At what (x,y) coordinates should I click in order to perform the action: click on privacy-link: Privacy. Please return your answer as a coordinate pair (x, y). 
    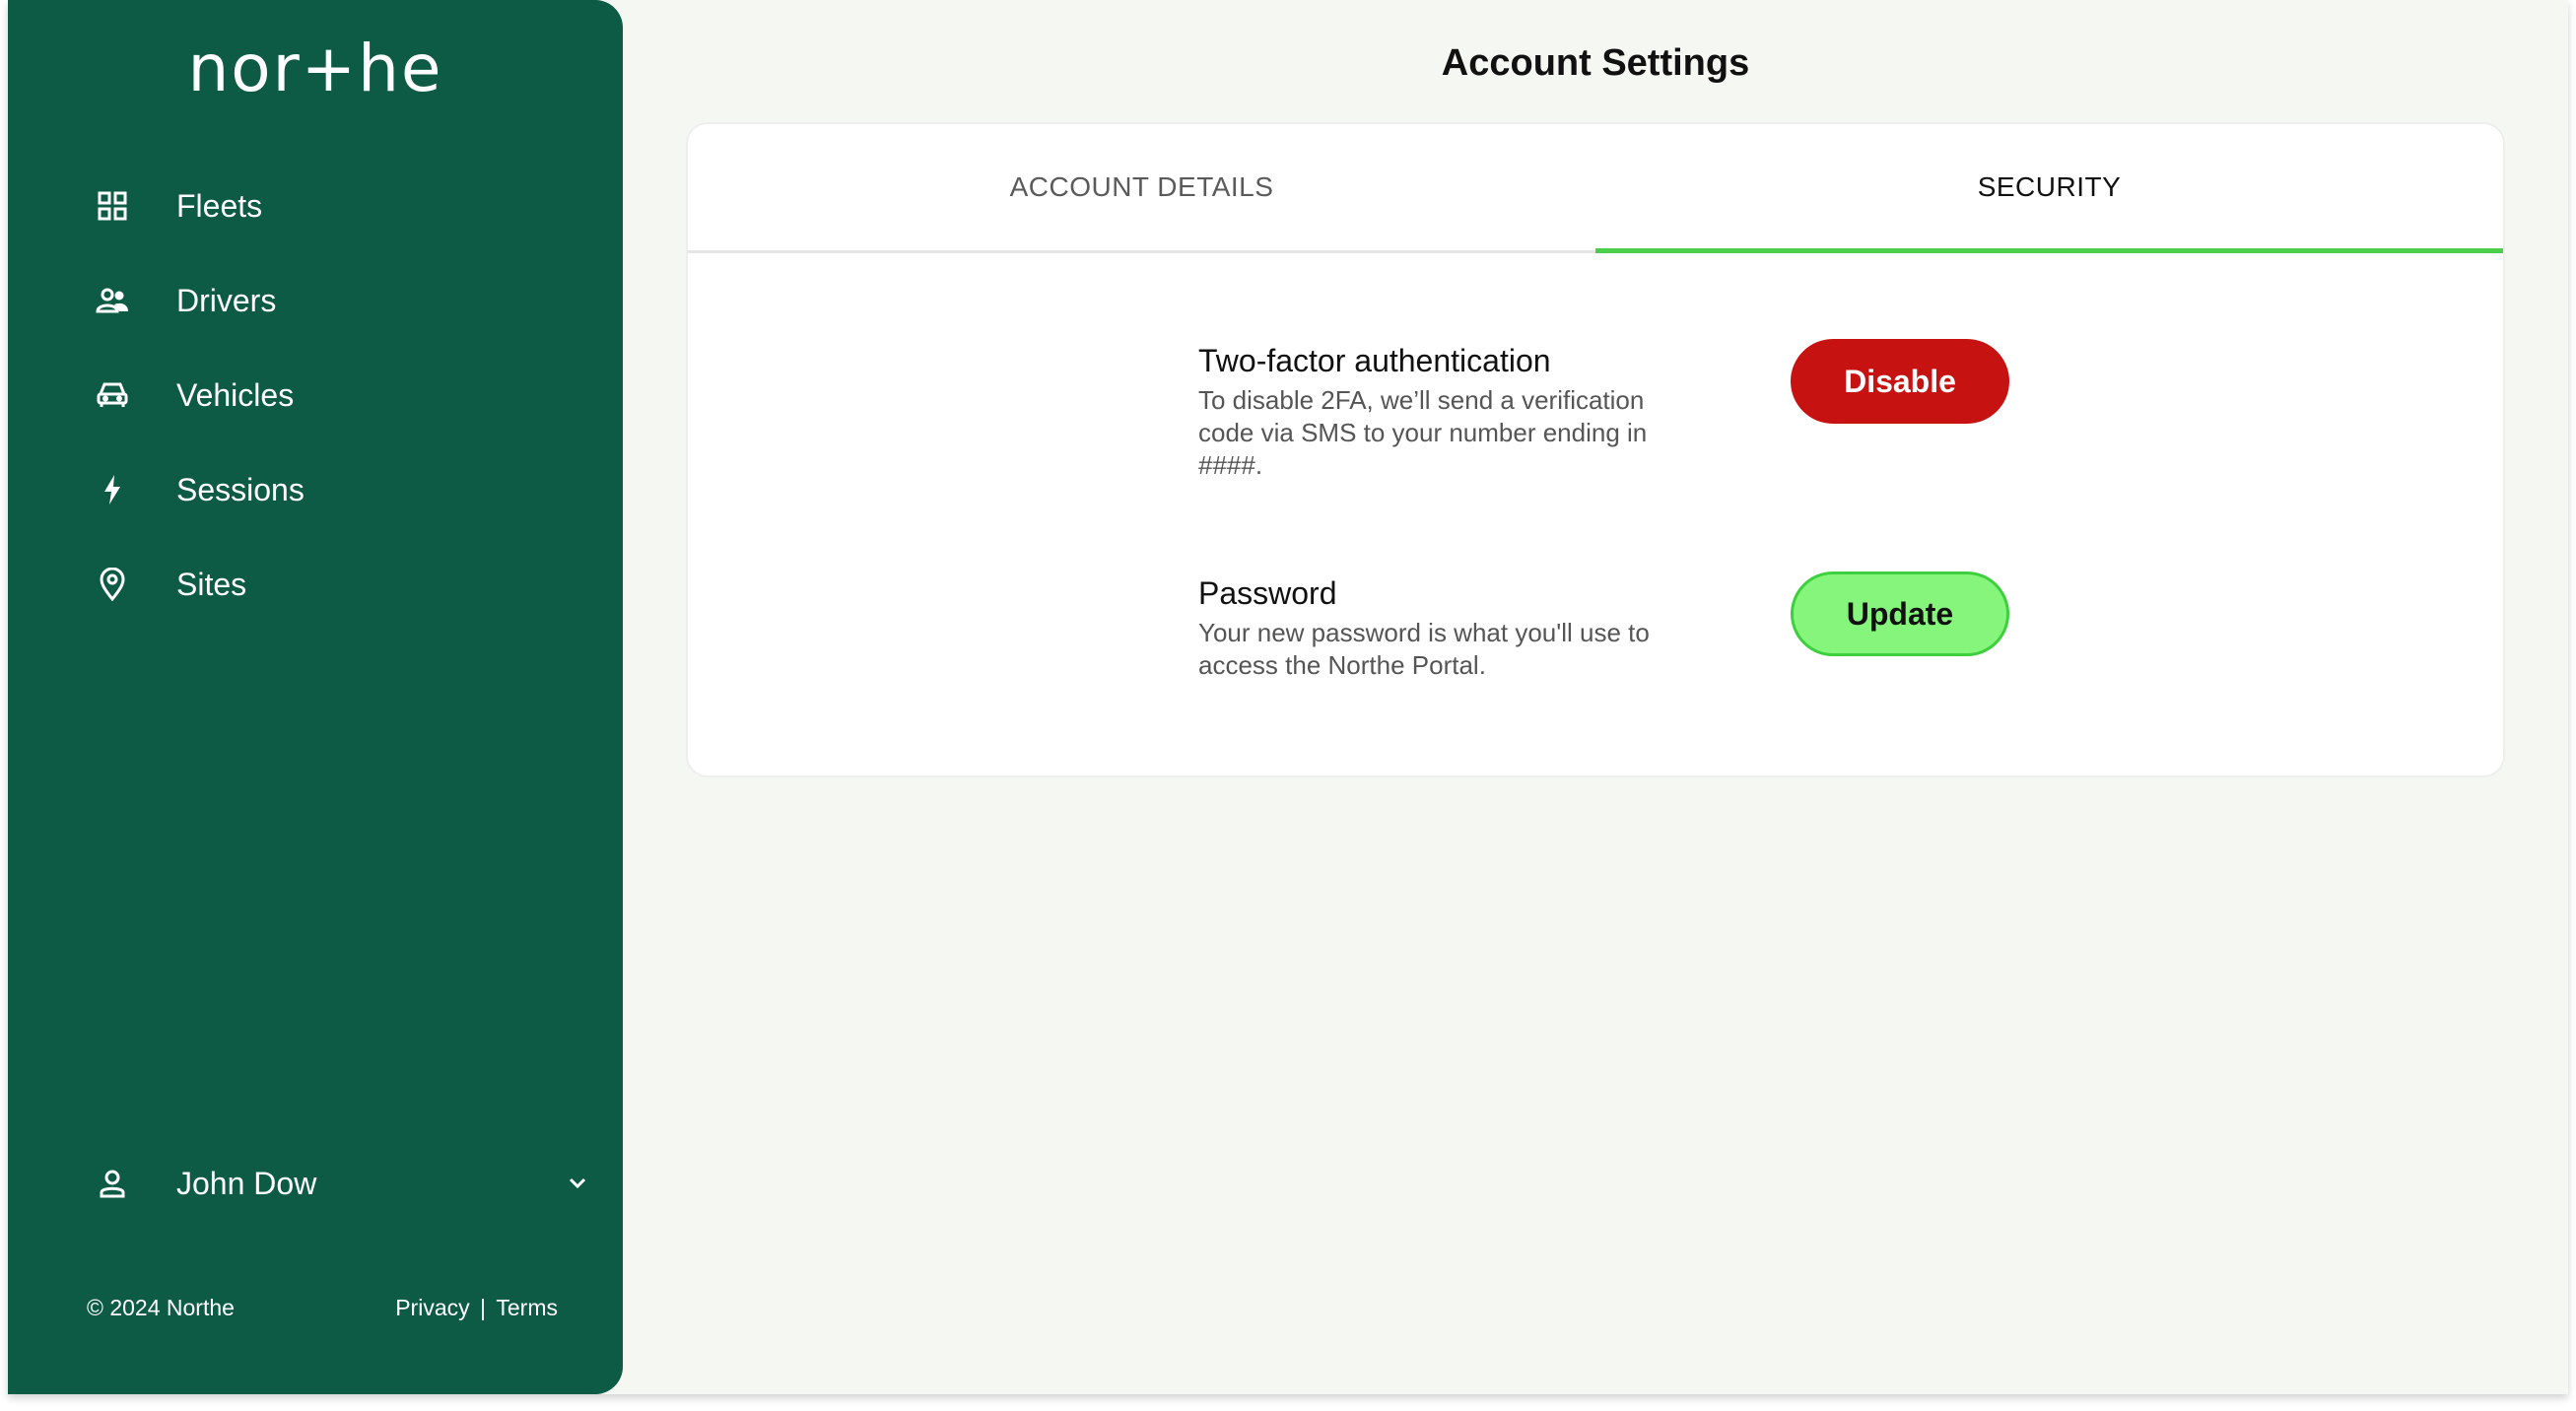
    Looking at the image, I should click on (432, 1308).